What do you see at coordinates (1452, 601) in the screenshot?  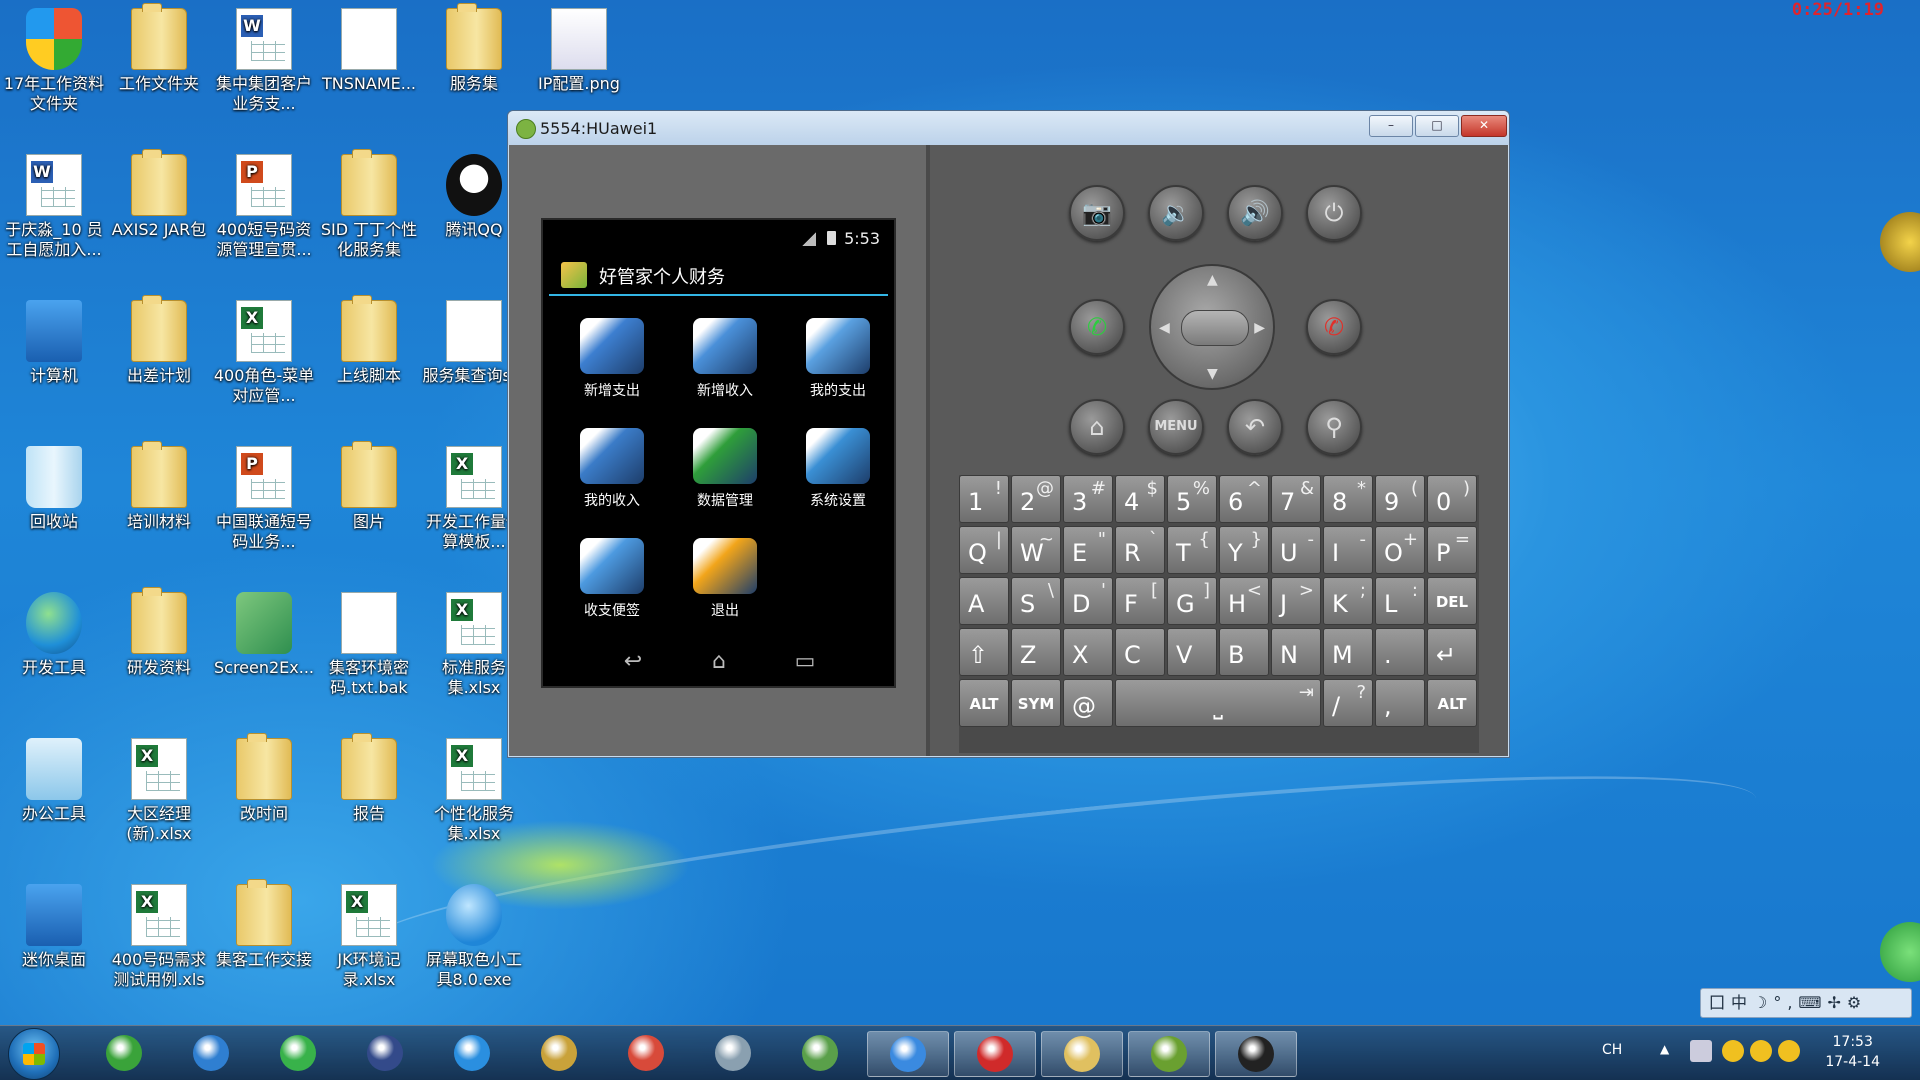 I see `keyboard-key: DEL` at bounding box center [1452, 601].